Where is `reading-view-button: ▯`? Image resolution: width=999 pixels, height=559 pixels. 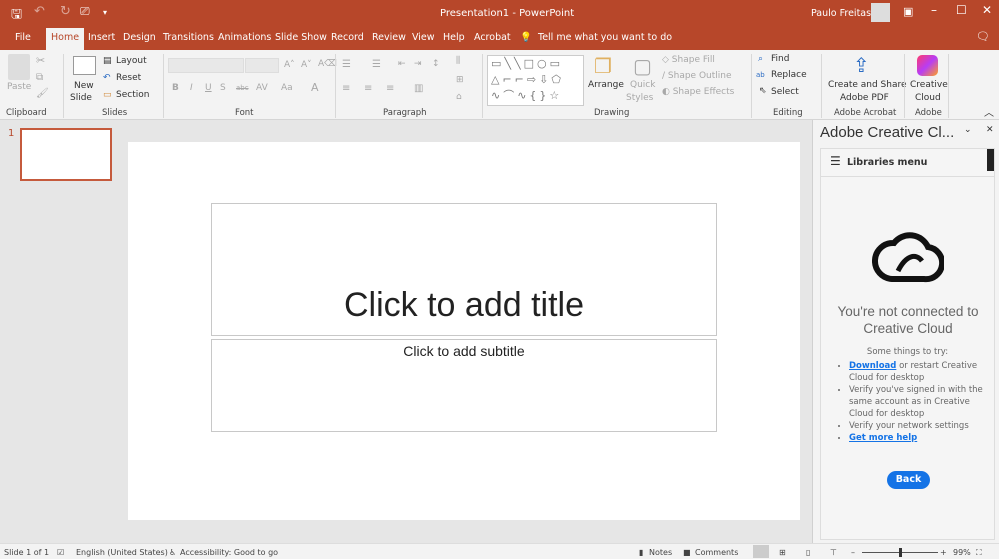
reading-view-button: ▯ is located at coordinates (808, 552).